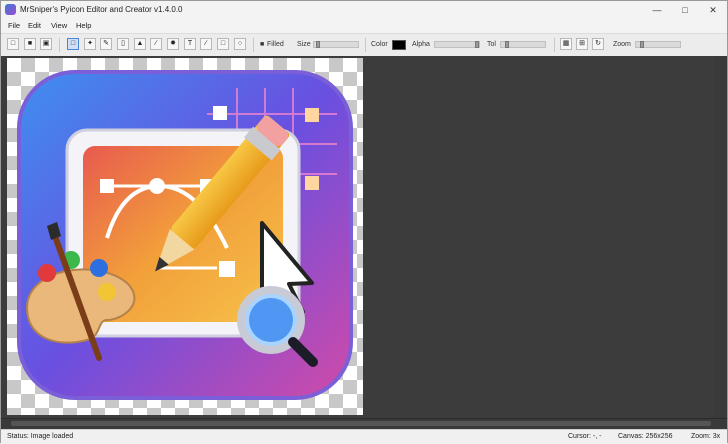 The height and width of the screenshot is (444, 728). Describe the element at coordinates (477, 44) in the screenshot. I see `alpha-slider-knob` at that location.